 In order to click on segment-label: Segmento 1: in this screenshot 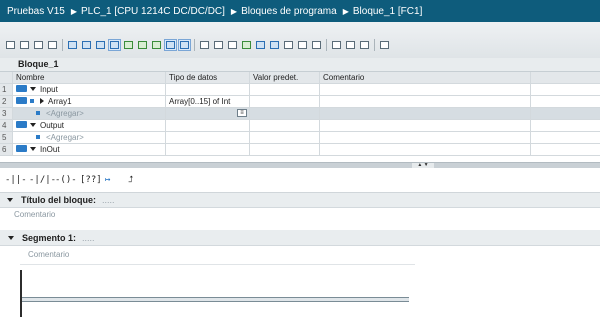, I will do `click(49, 238)`.